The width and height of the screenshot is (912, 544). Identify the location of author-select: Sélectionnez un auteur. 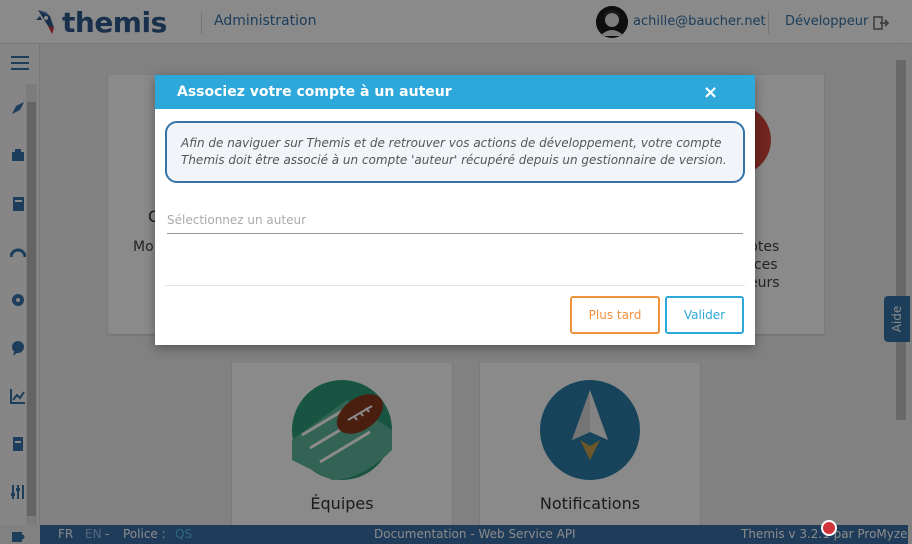
(455, 221).